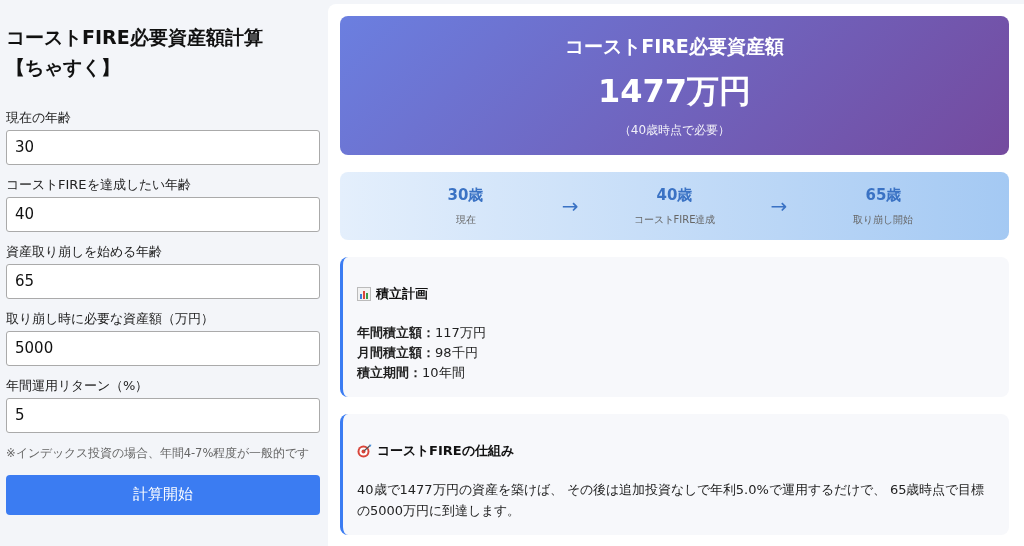 The image size is (1024, 546). Describe the element at coordinates (883, 195) in the screenshot. I see `timeline-age: 65歳` at that location.